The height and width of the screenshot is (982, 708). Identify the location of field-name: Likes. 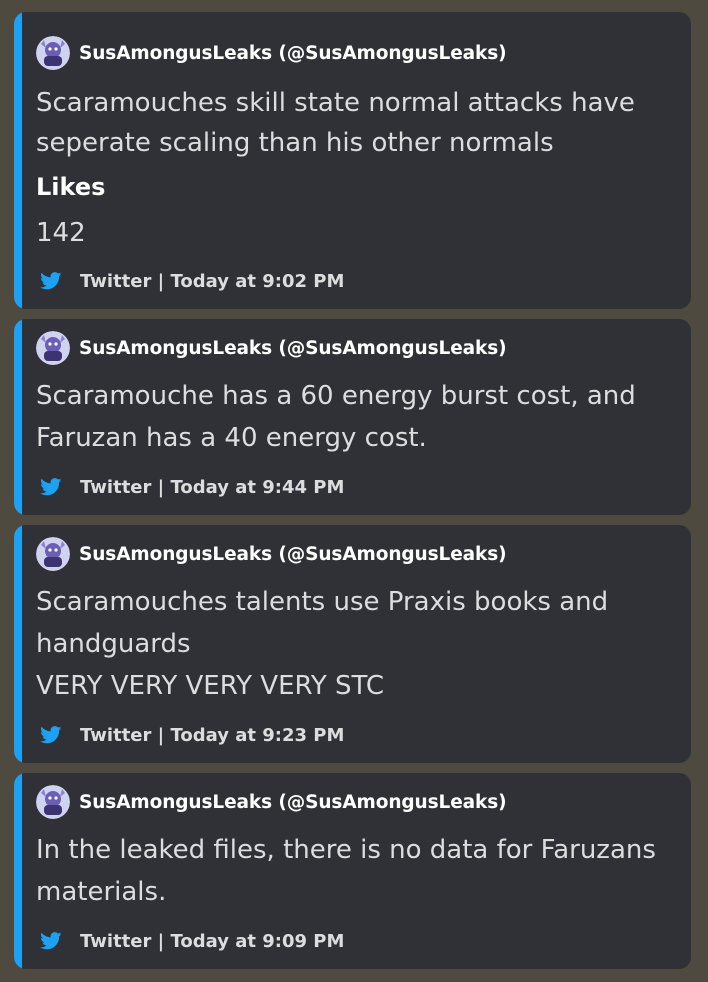
(71, 187).